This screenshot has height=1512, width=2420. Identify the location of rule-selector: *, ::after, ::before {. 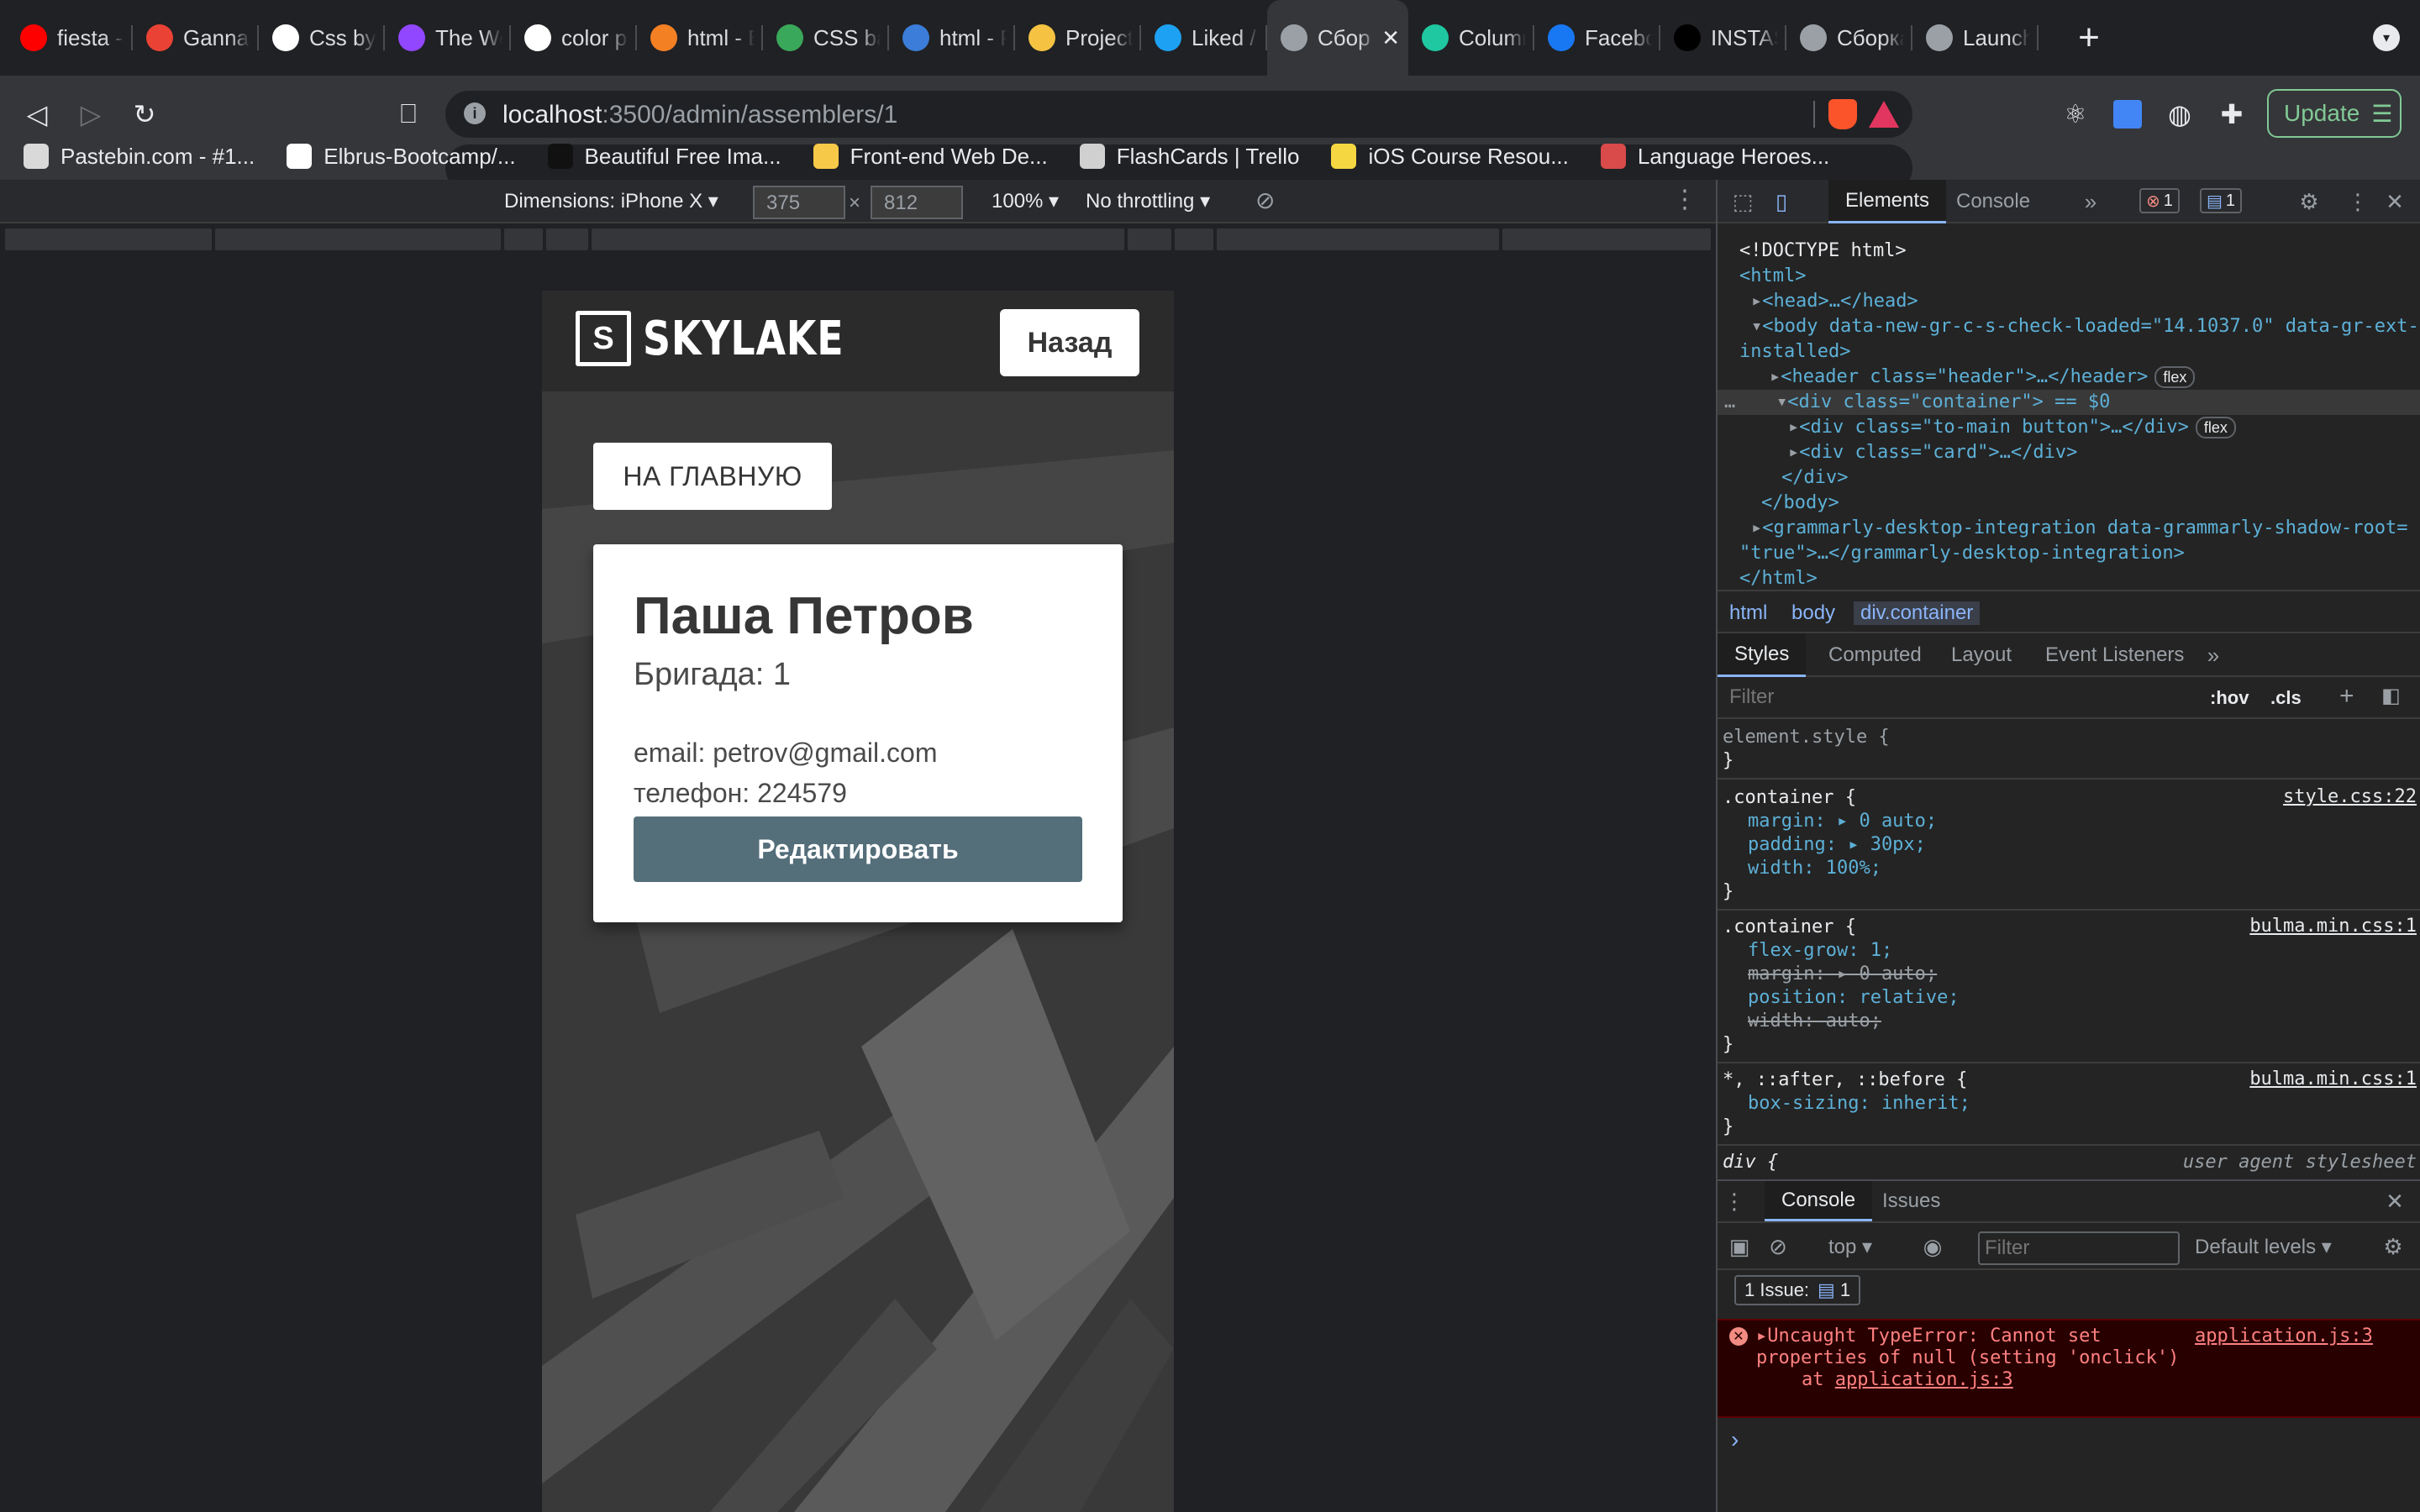
(1845, 1080).